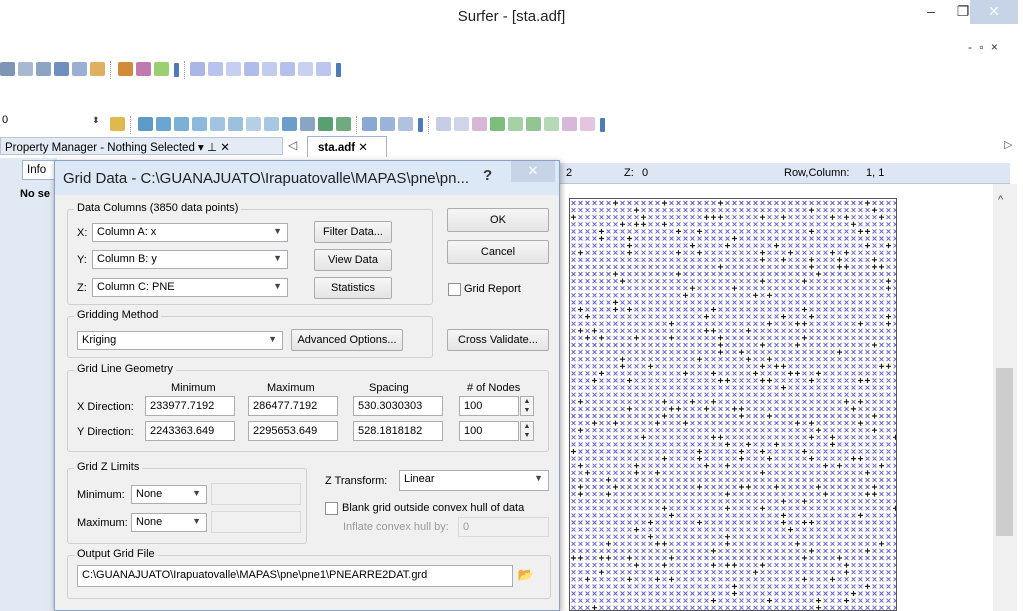 This screenshot has width=1023, height=611. What do you see at coordinates (994, 12) in the screenshot?
I see `close-button: ✕` at bounding box center [994, 12].